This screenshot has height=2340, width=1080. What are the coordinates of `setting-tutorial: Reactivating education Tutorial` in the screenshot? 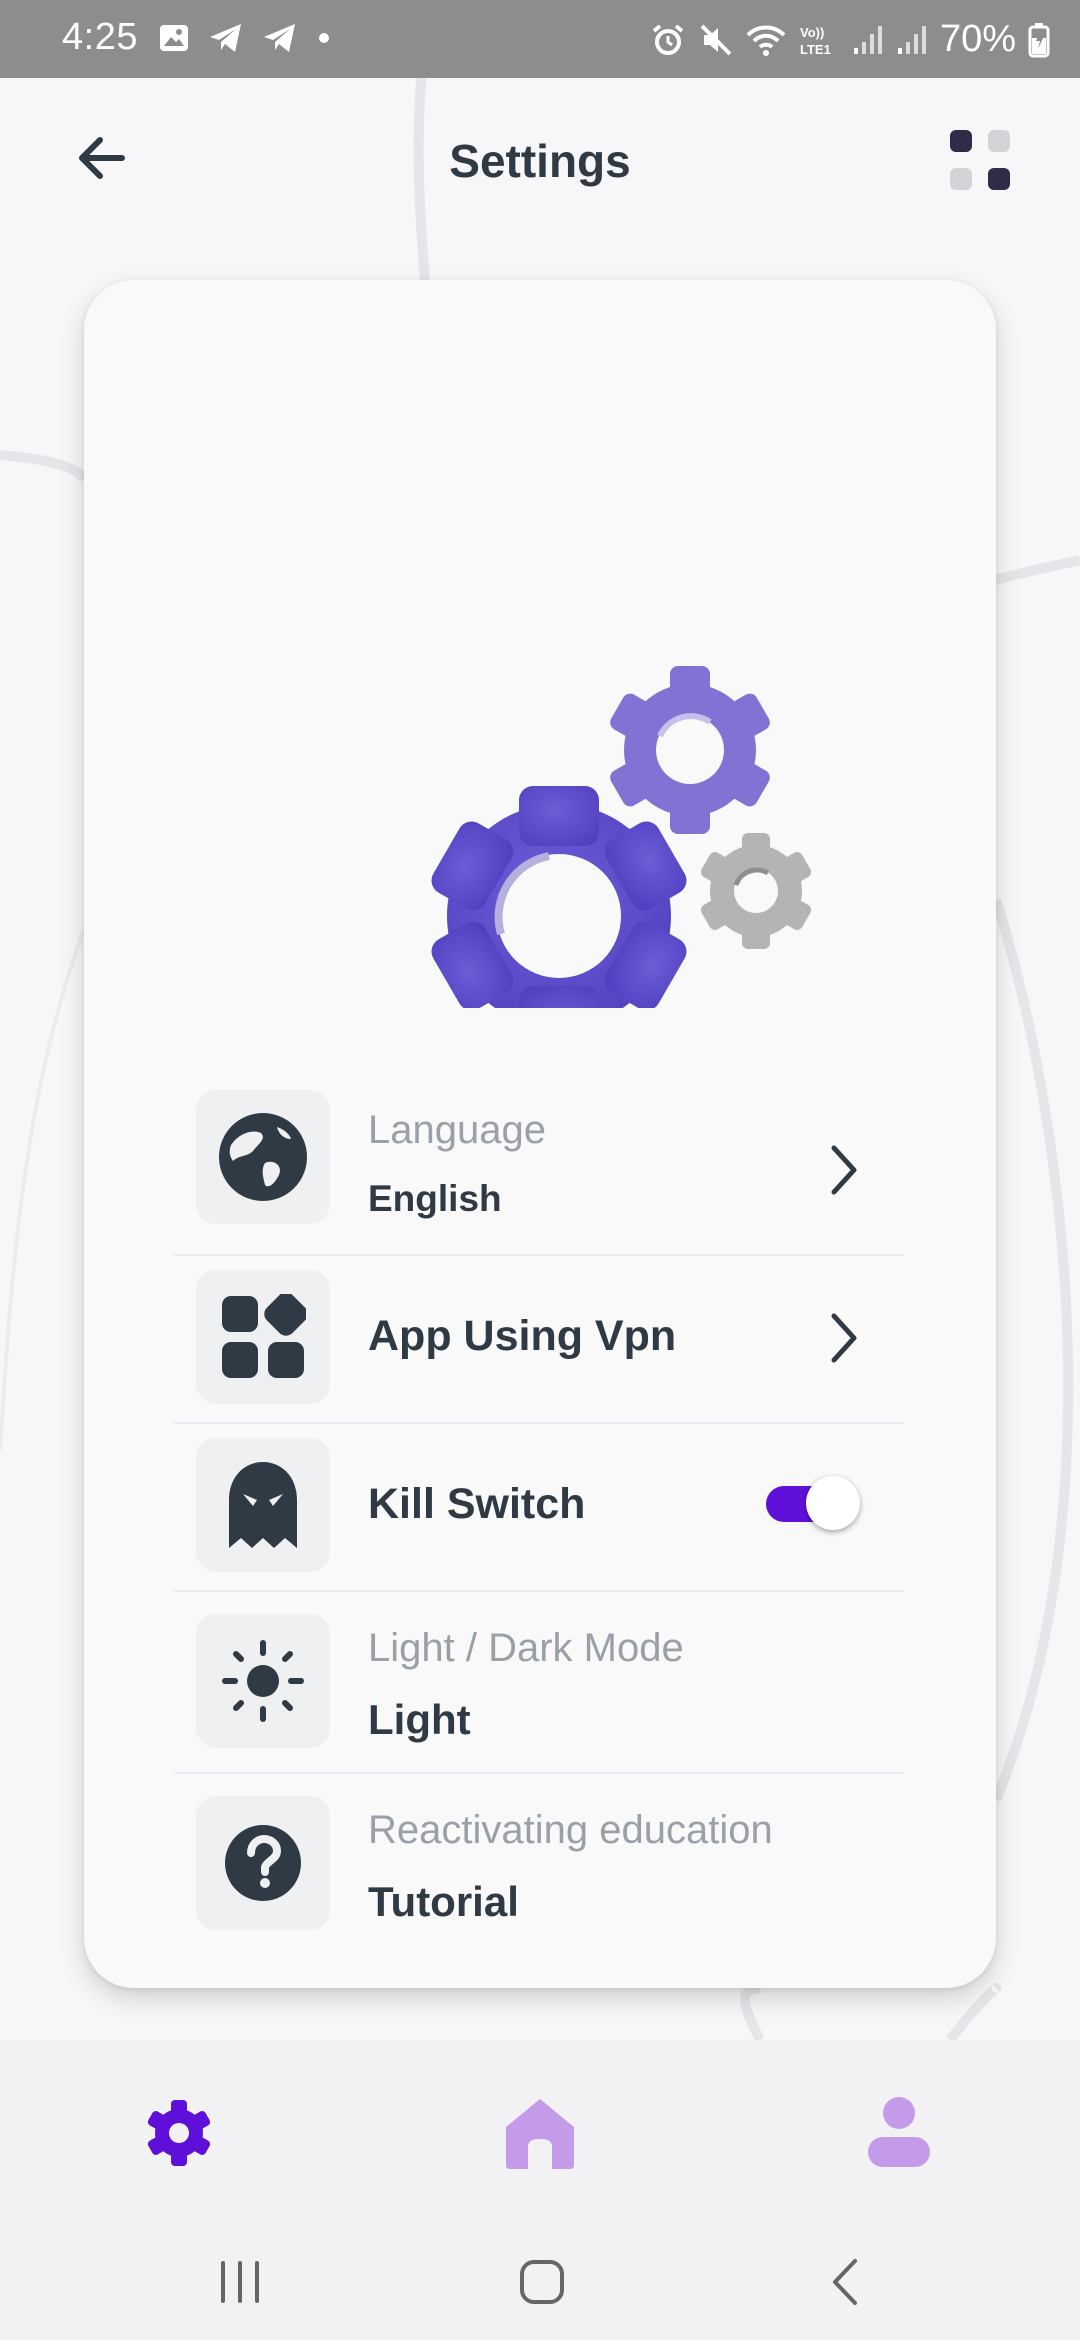 It's located at (539, 1864).